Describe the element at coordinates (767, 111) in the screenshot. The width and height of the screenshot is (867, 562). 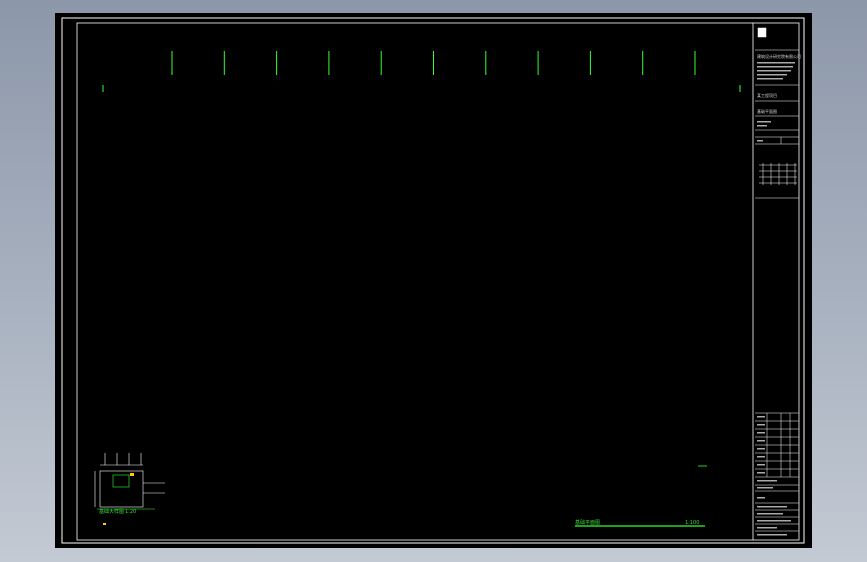
I see `drawing-name: 基础平面图` at that location.